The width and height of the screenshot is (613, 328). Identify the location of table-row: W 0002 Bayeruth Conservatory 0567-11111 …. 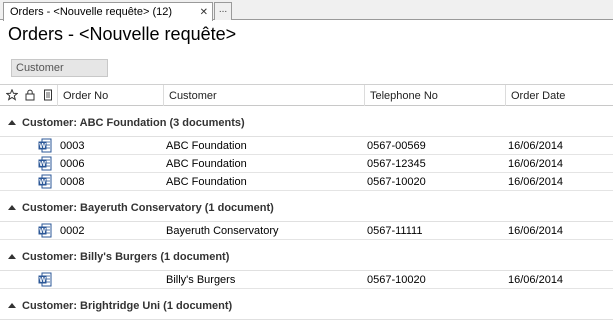
(306, 231).